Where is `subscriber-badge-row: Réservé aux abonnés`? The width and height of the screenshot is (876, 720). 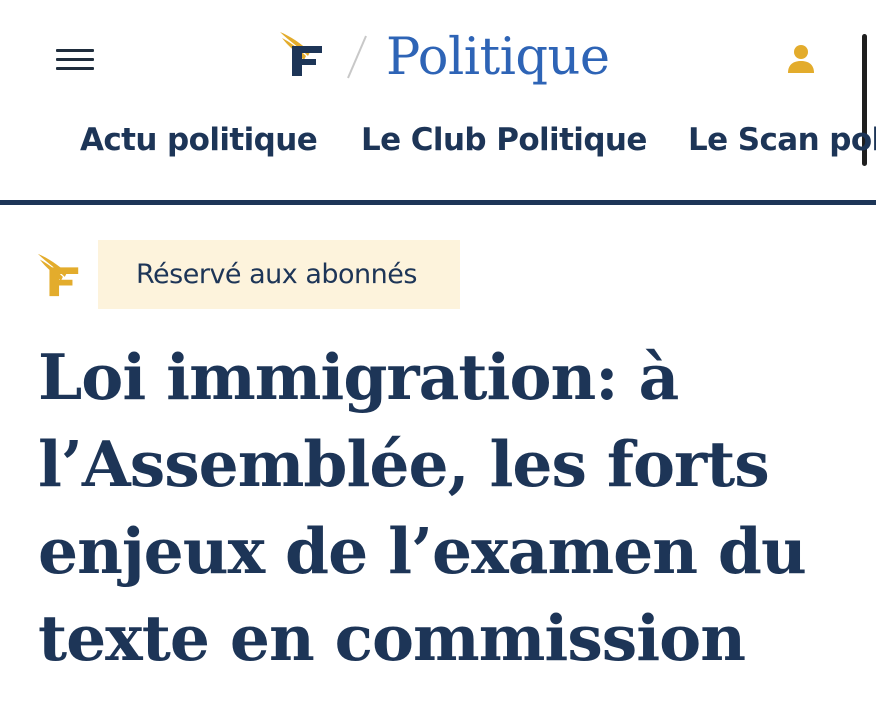 subscriber-badge-row: Réservé aux abonnés is located at coordinates (256, 275).